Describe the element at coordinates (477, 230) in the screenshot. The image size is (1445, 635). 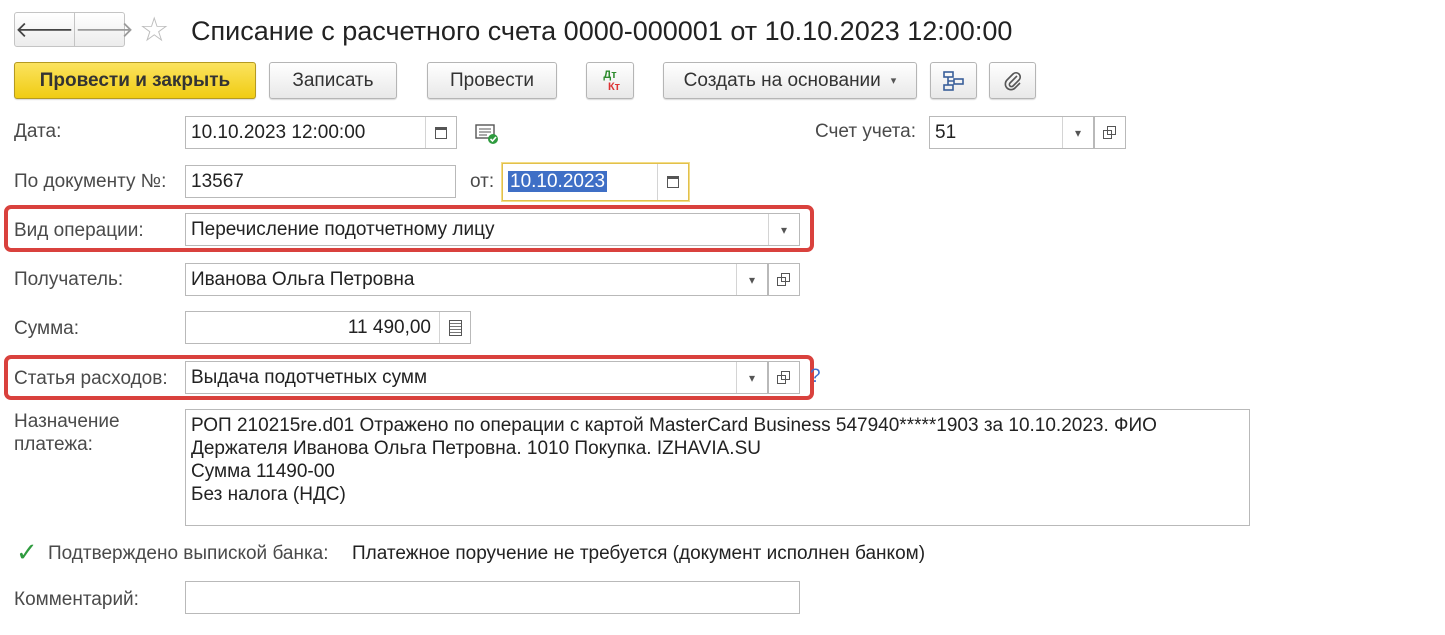
I see `operation-type-value: Перечисление подотчетному лицу` at that location.